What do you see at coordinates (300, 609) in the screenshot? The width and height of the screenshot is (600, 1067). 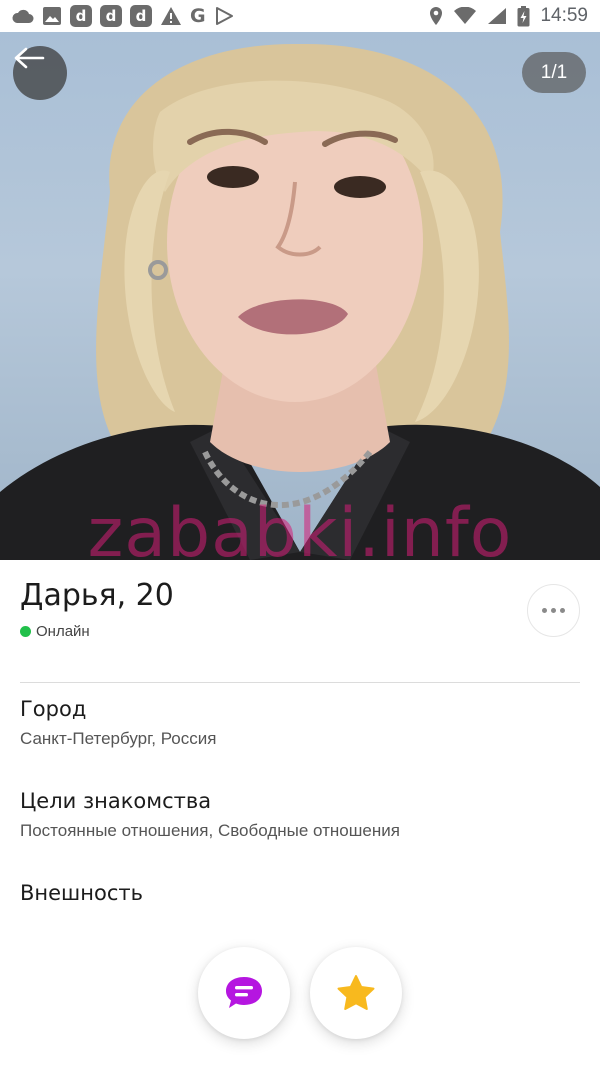 I see `profile-header: Дарья, 20 Онлайн` at bounding box center [300, 609].